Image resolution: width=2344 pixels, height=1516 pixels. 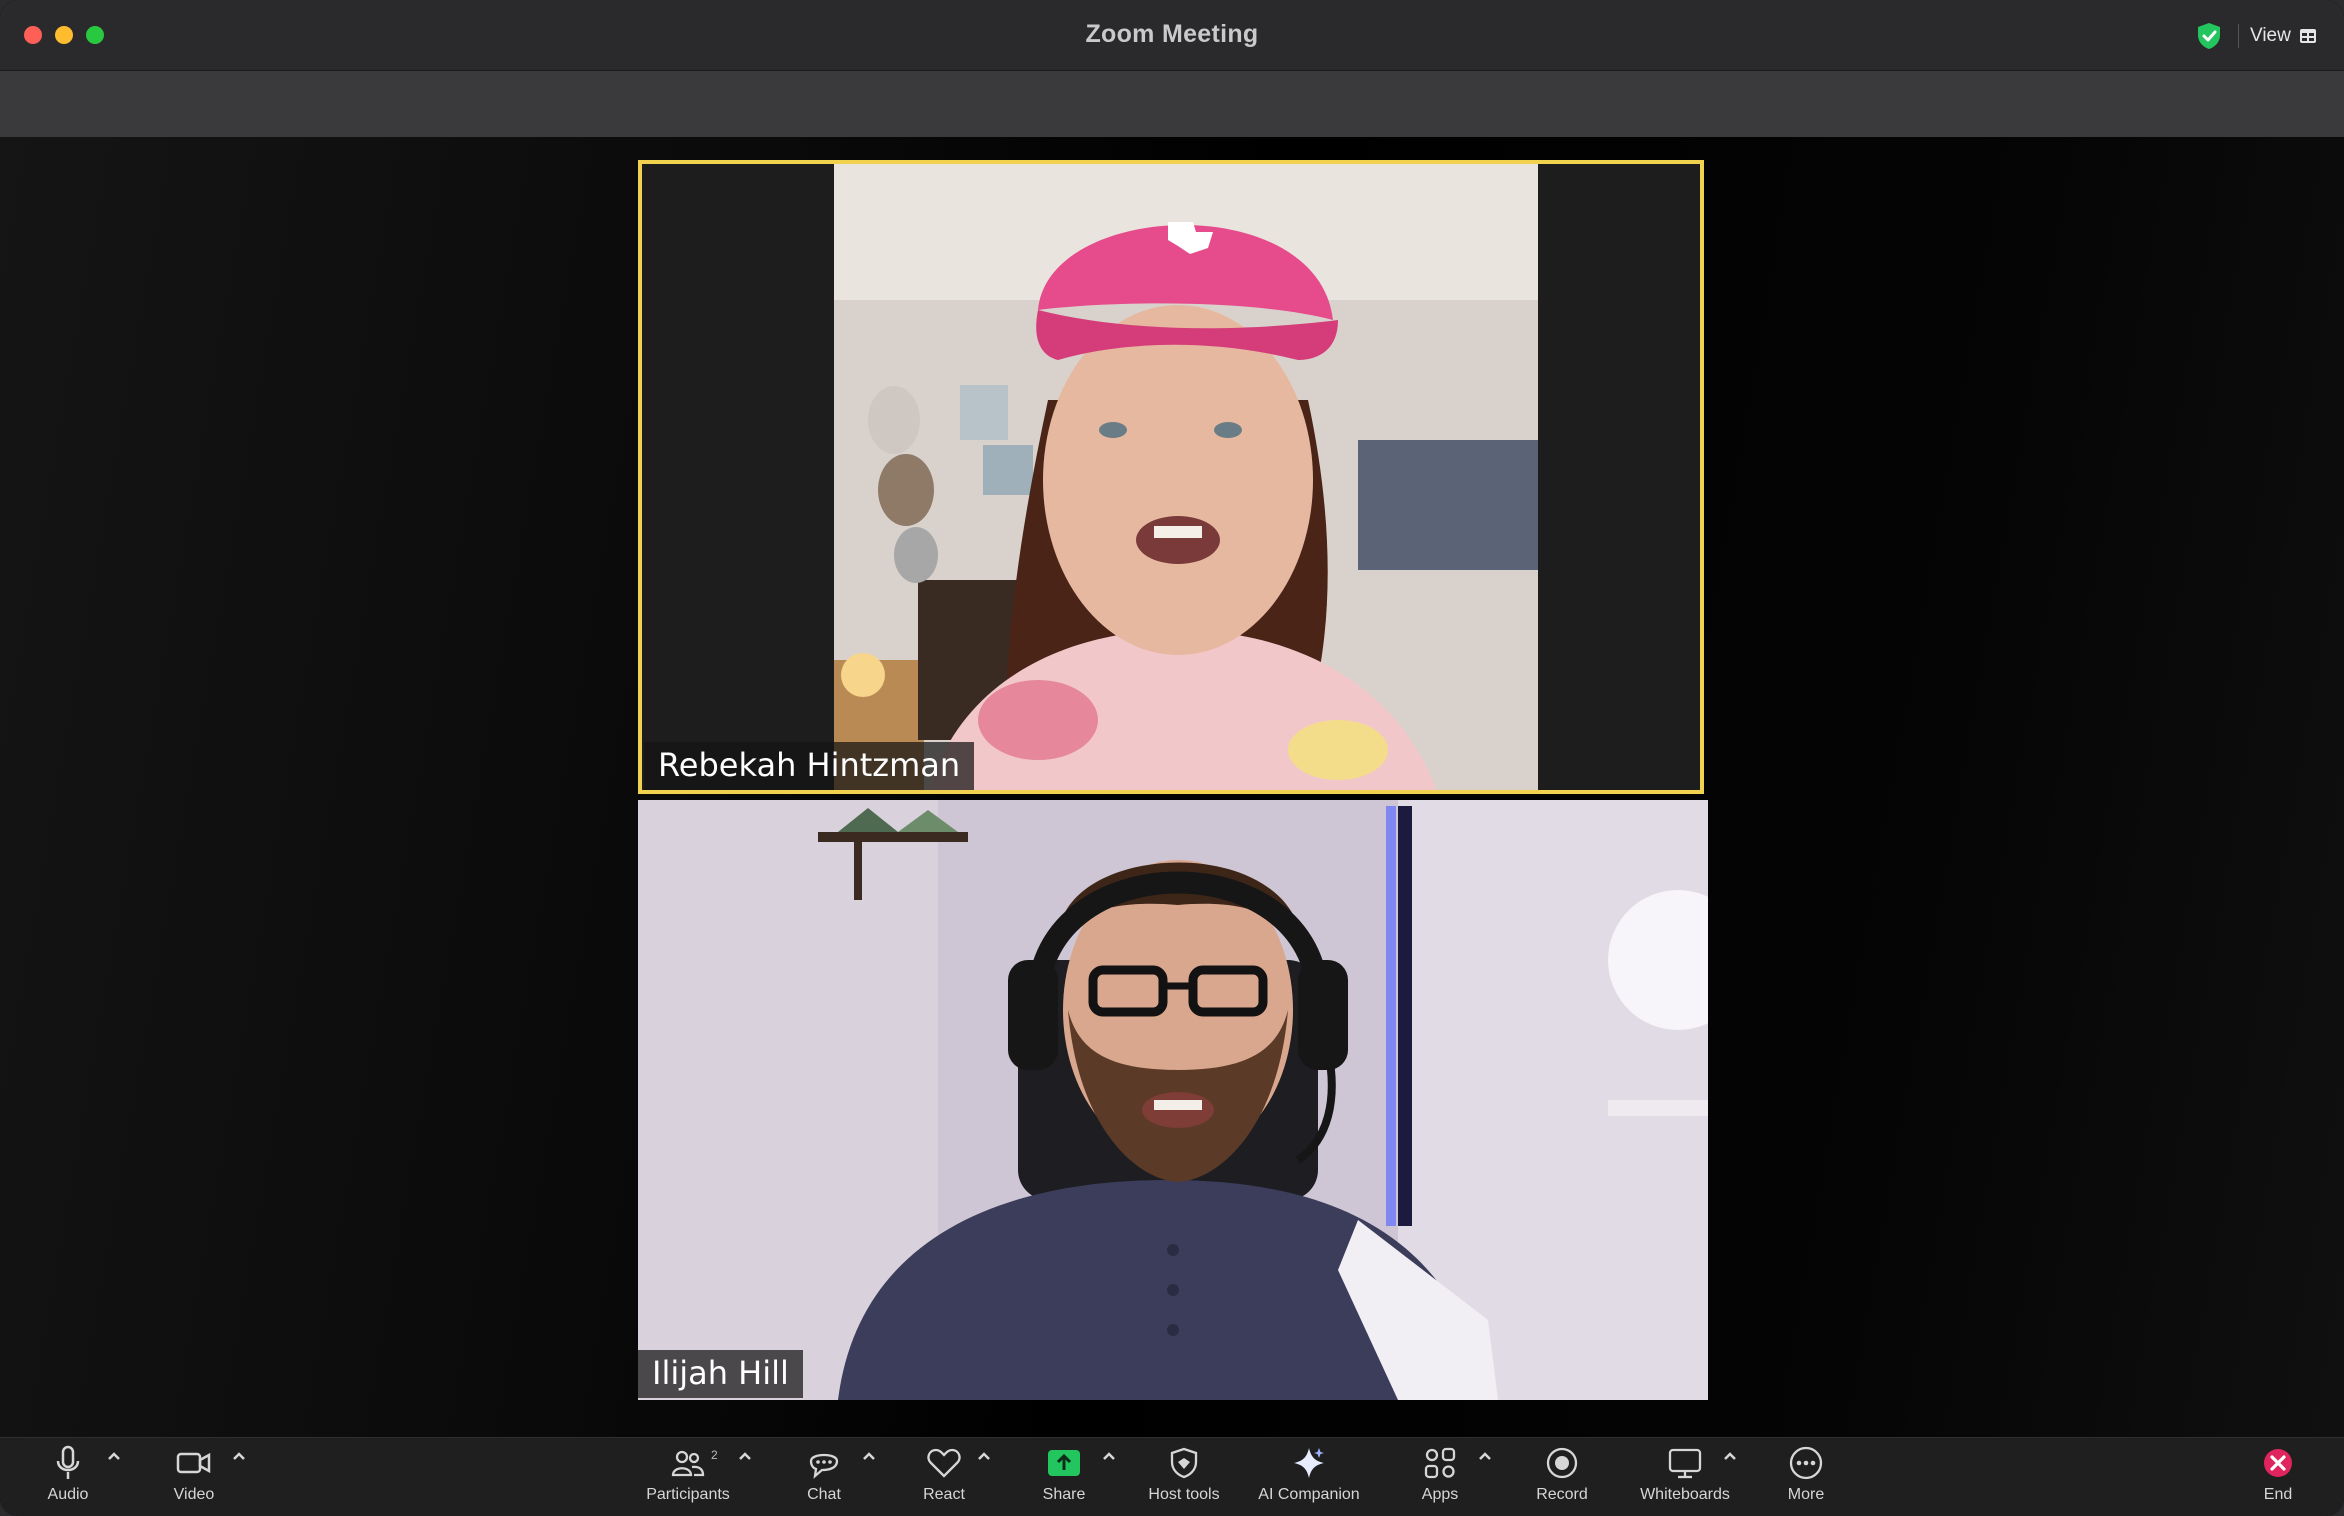 I want to click on share-options-caret-icon, so click(x=1109, y=1456).